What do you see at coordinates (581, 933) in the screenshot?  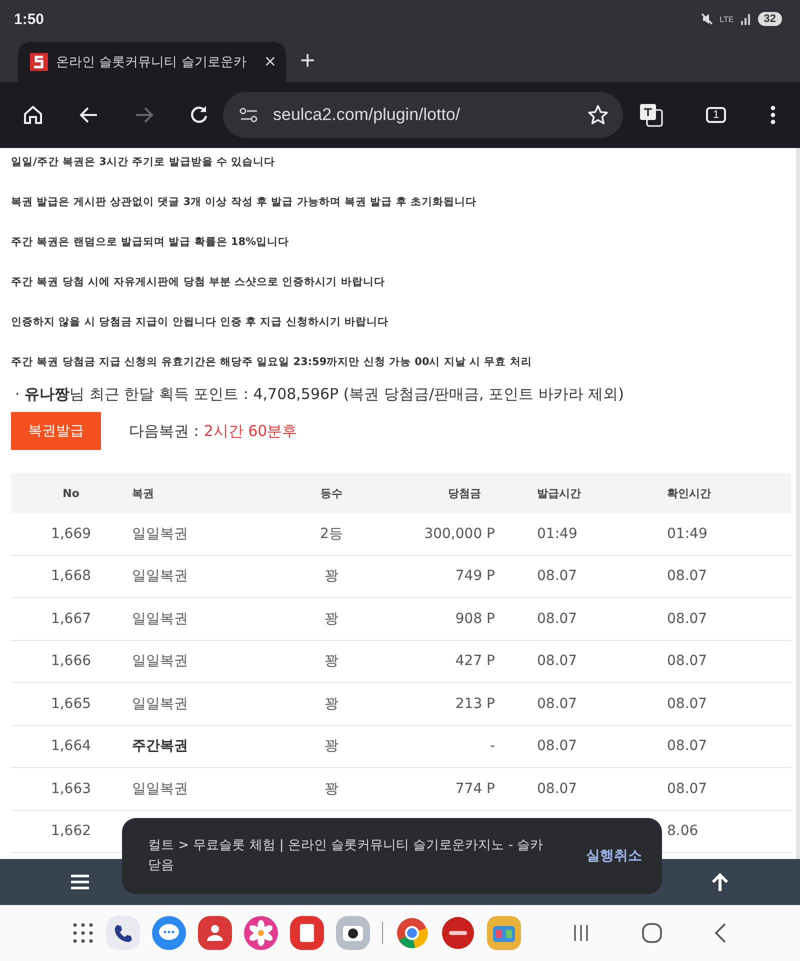 I see `recent-apps-icon` at bounding box center [581, 933].